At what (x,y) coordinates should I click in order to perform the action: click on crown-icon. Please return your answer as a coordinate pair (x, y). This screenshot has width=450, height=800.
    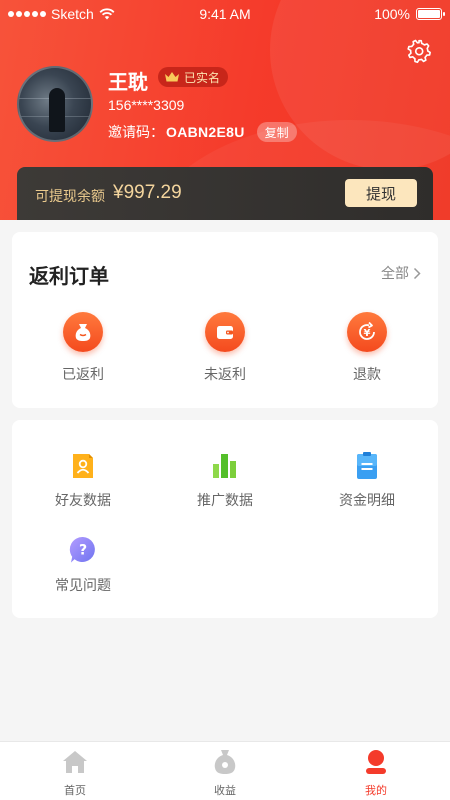
    Looking at the image, I should click on (172, 77).